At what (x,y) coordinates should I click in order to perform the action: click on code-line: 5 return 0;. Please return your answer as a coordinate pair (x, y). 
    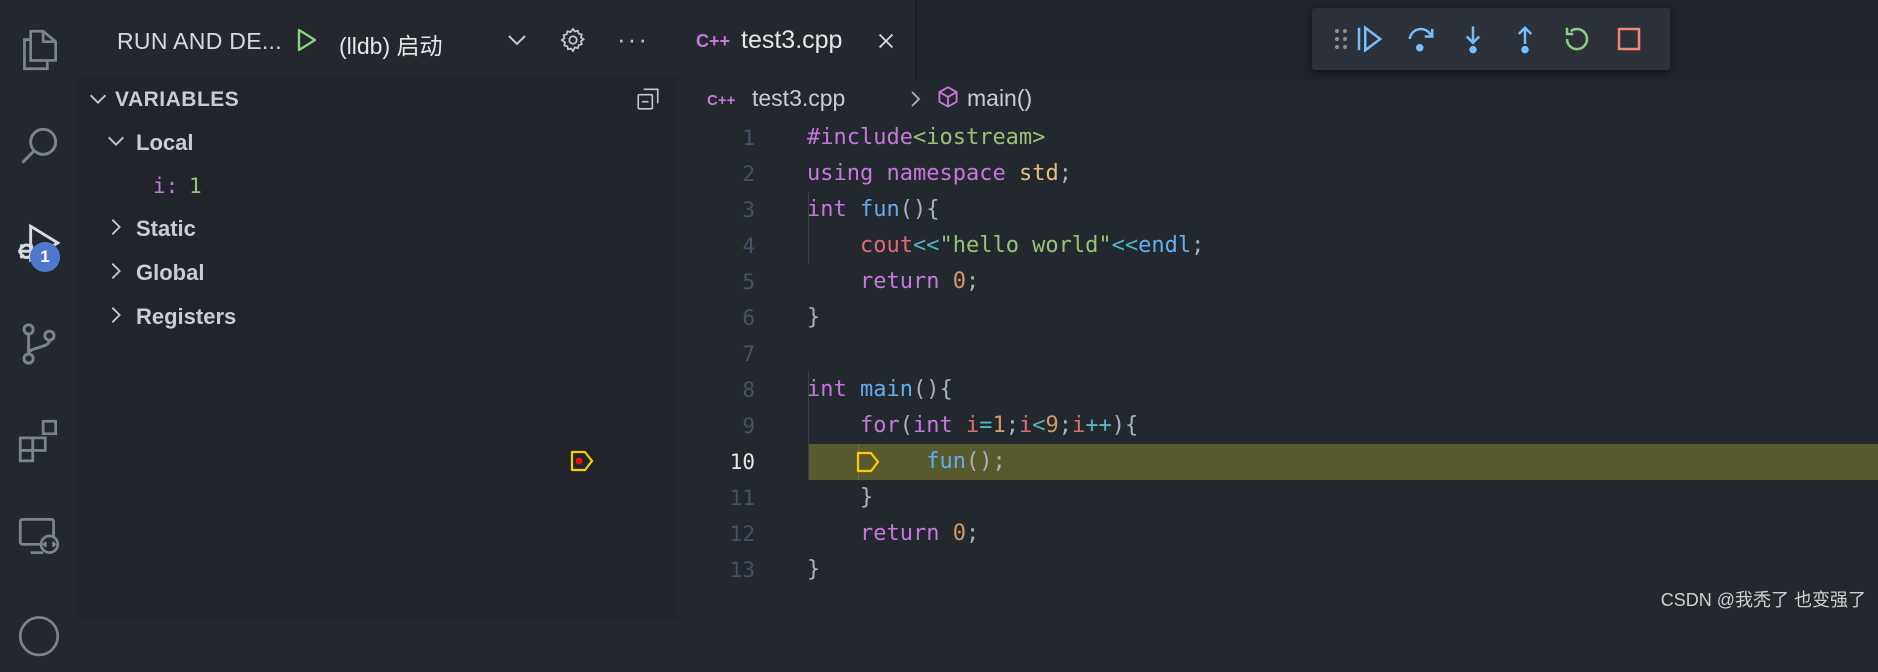
    Looking at the image, I should click on (1277, 282).